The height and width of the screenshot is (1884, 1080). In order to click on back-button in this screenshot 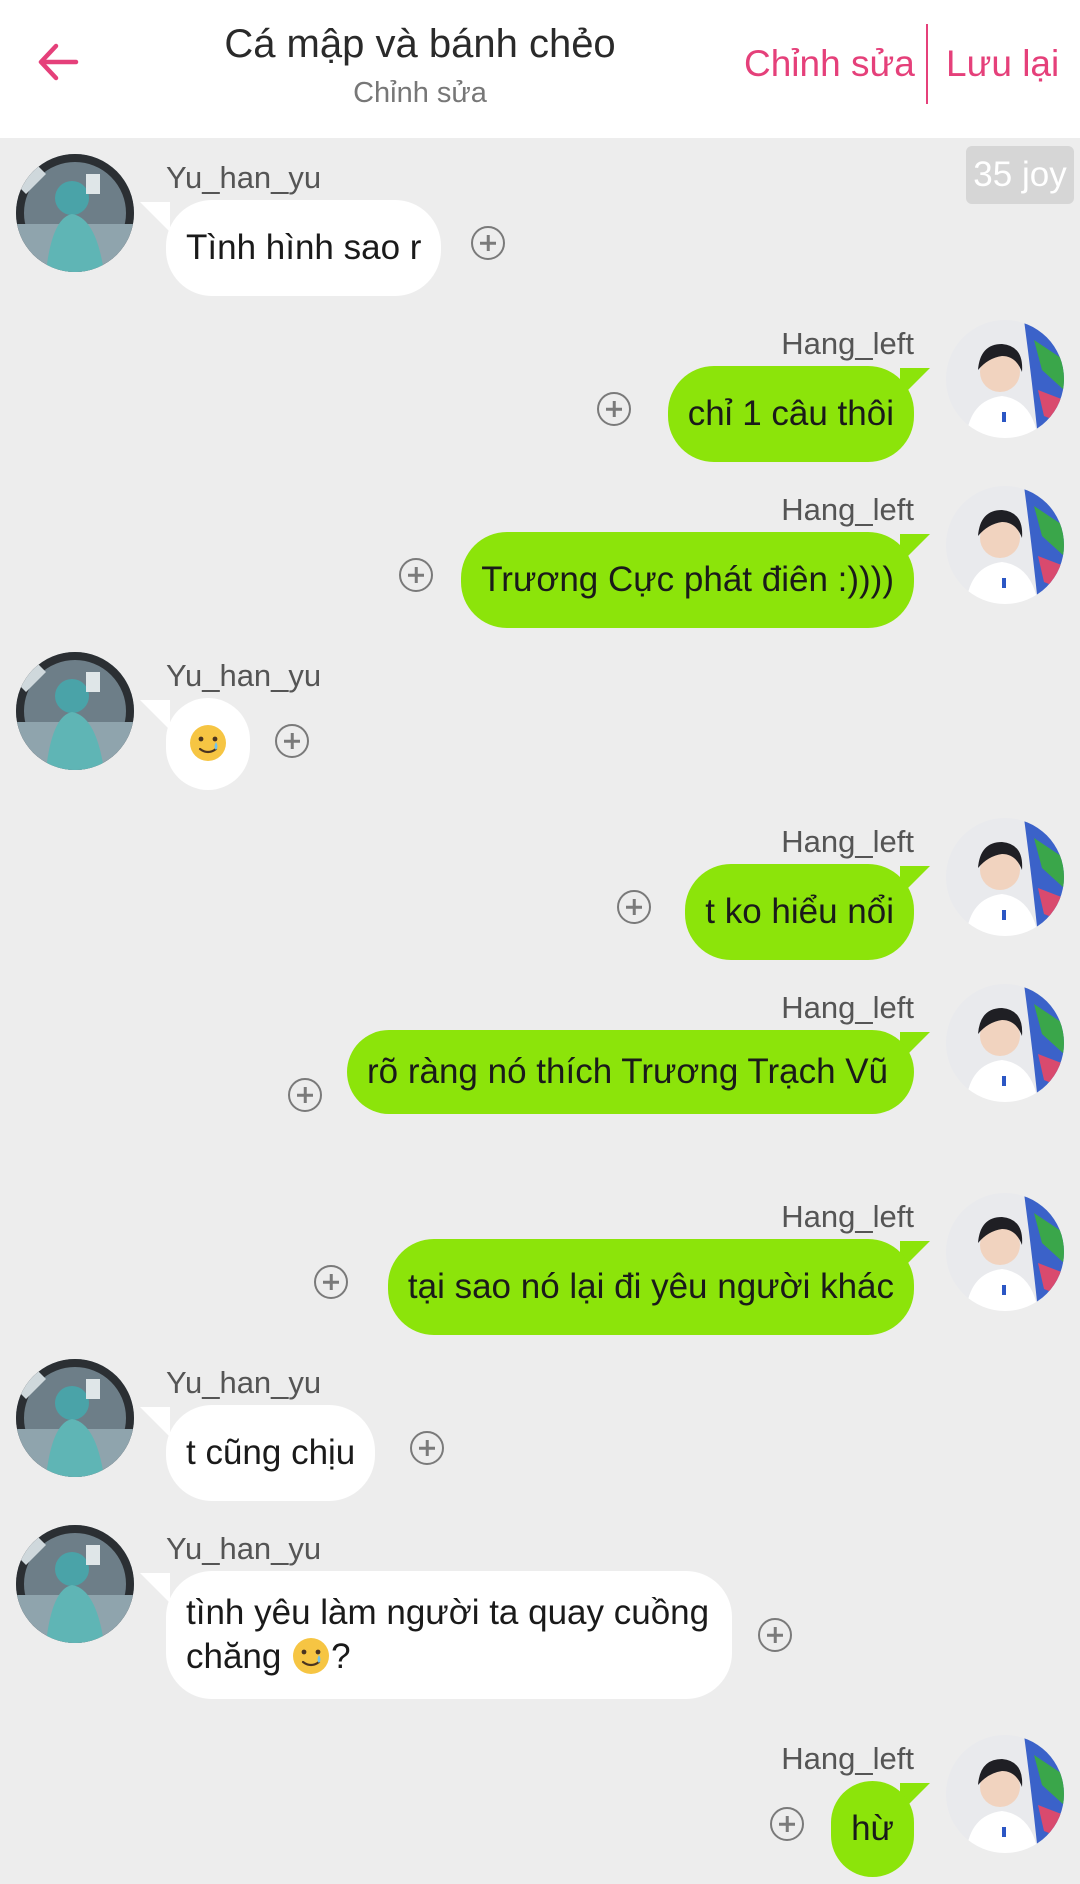, I will do `click(58, 62)`.